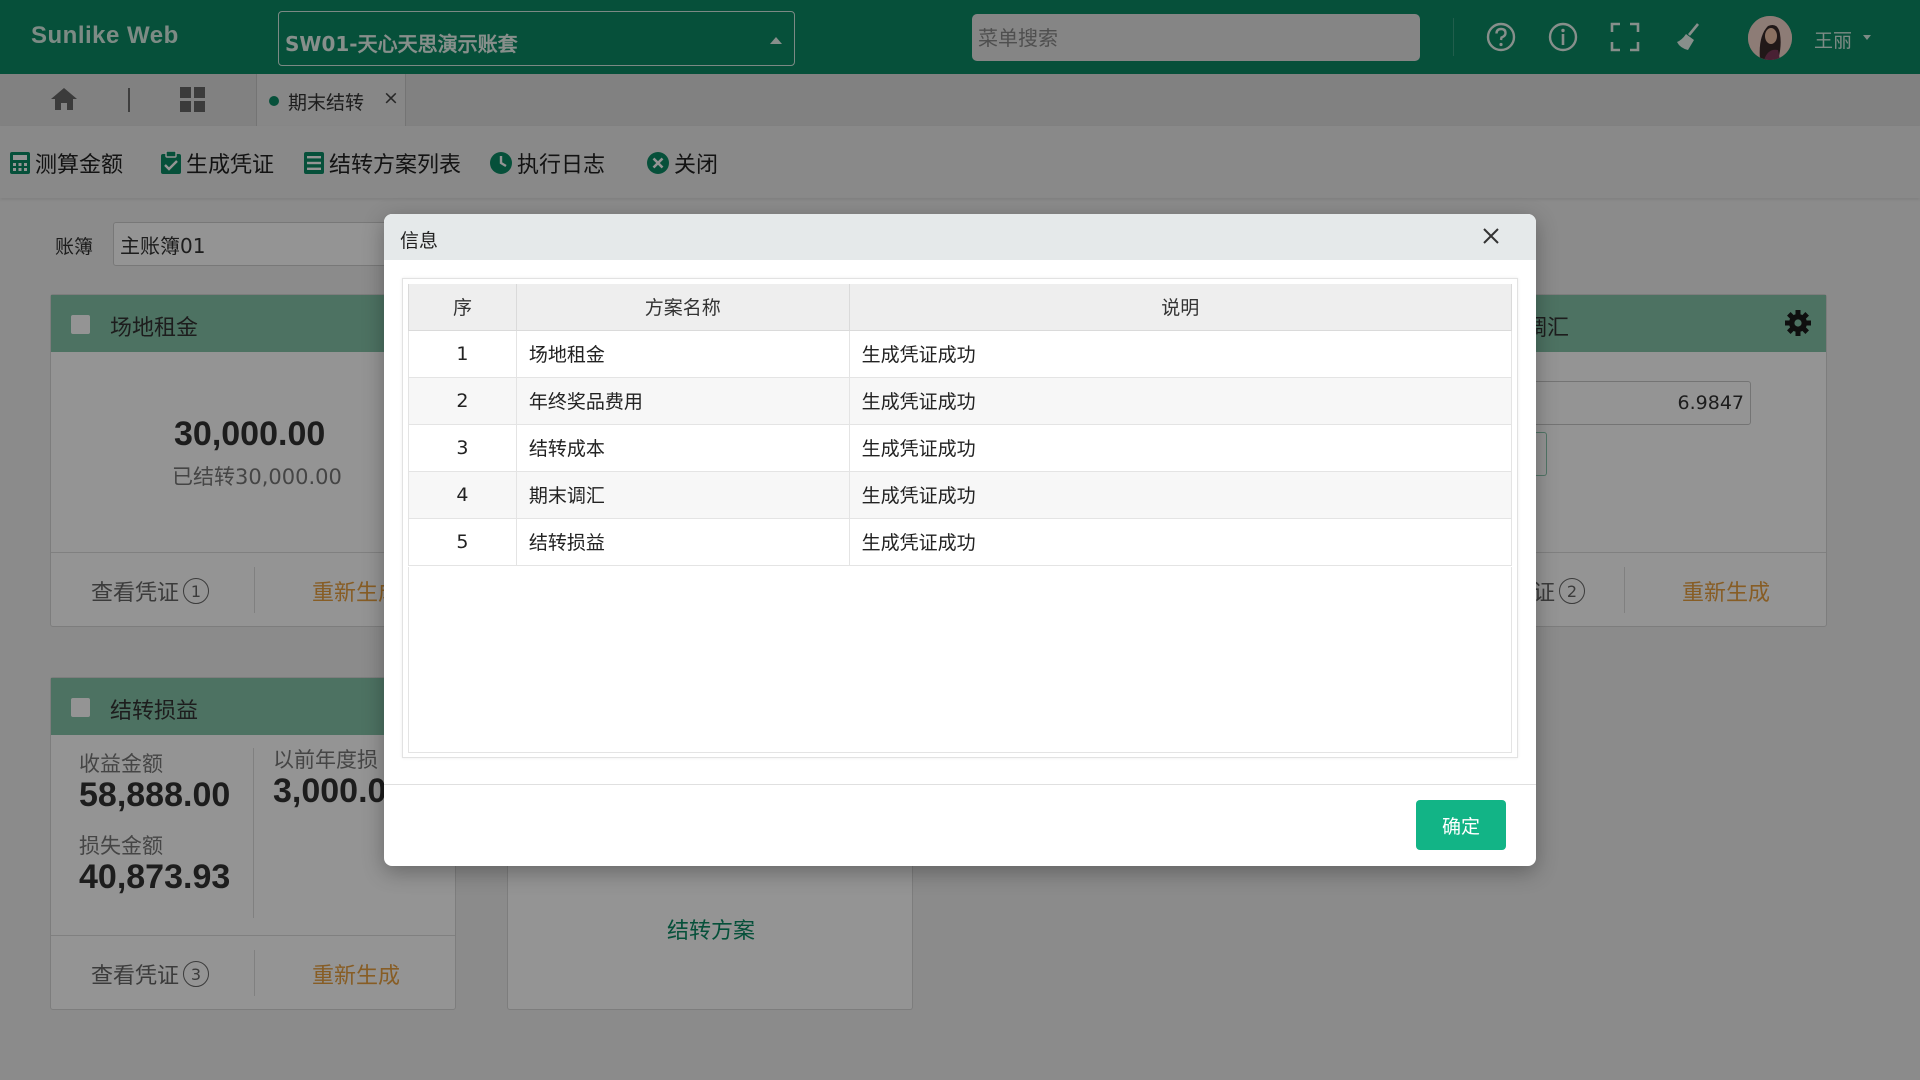 The image size is (1920, 1080). I want to click on row-index: 4, so click(462, 495).